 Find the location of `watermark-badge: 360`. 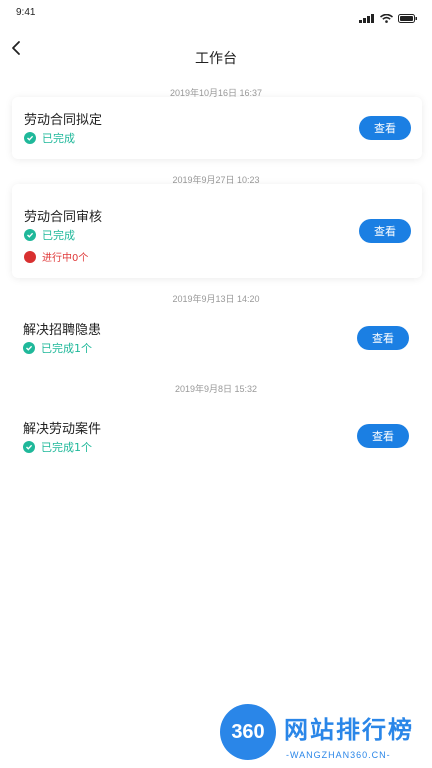

watermark-badge: 360 is located at coordinates (248, 732).